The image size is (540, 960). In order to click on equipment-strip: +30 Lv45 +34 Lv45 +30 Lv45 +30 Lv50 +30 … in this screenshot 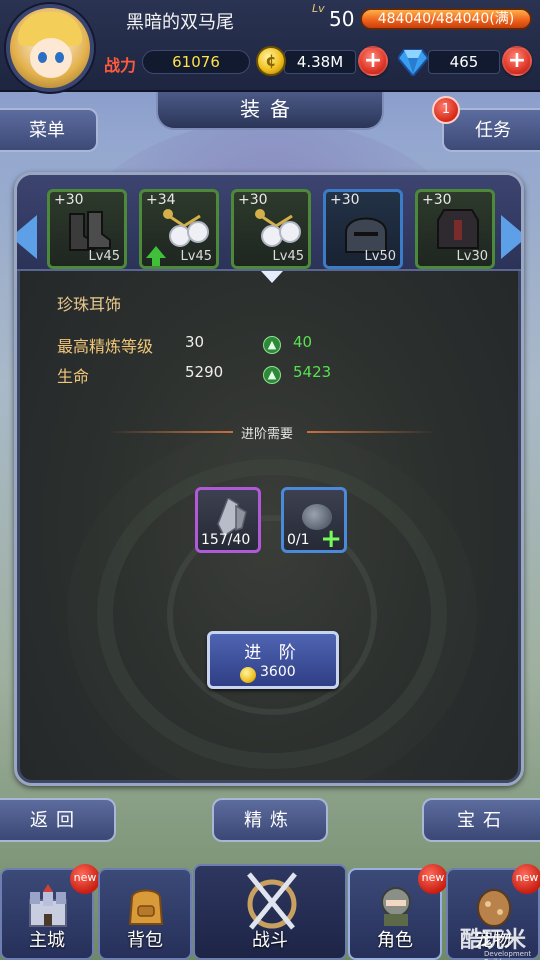, I will do `click(269, 223)`.